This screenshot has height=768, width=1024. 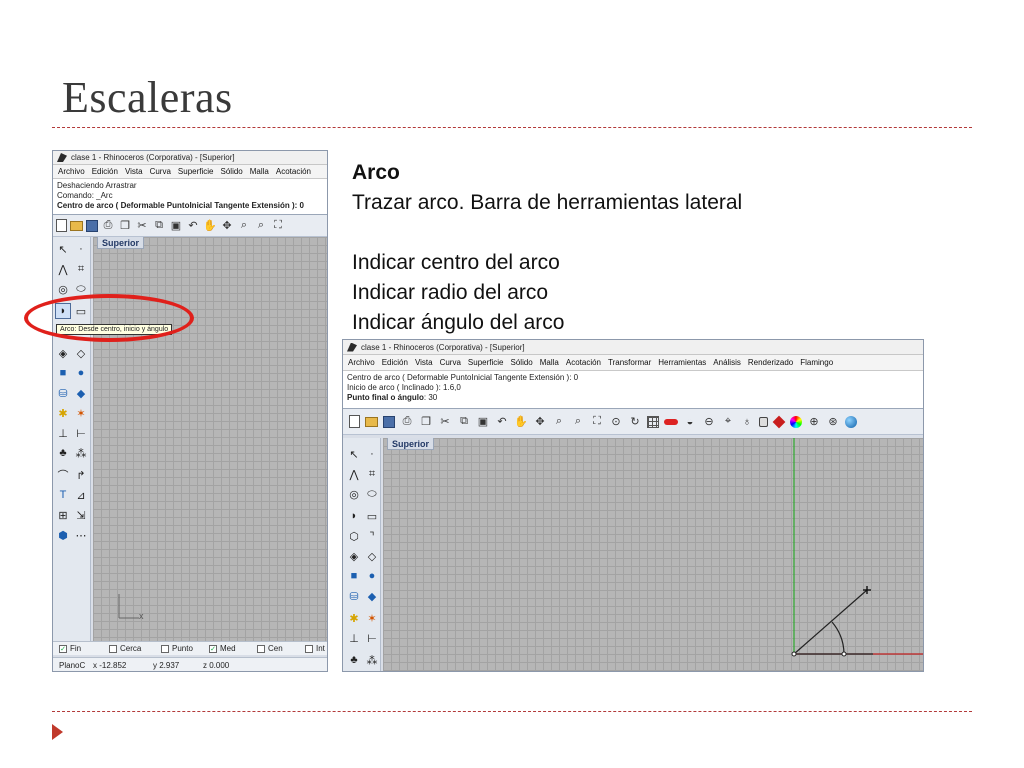 What do you see at coordinates (851, 421) in the screenshot?
I see `render-sphere-icon` at bounding box center [851, 421].